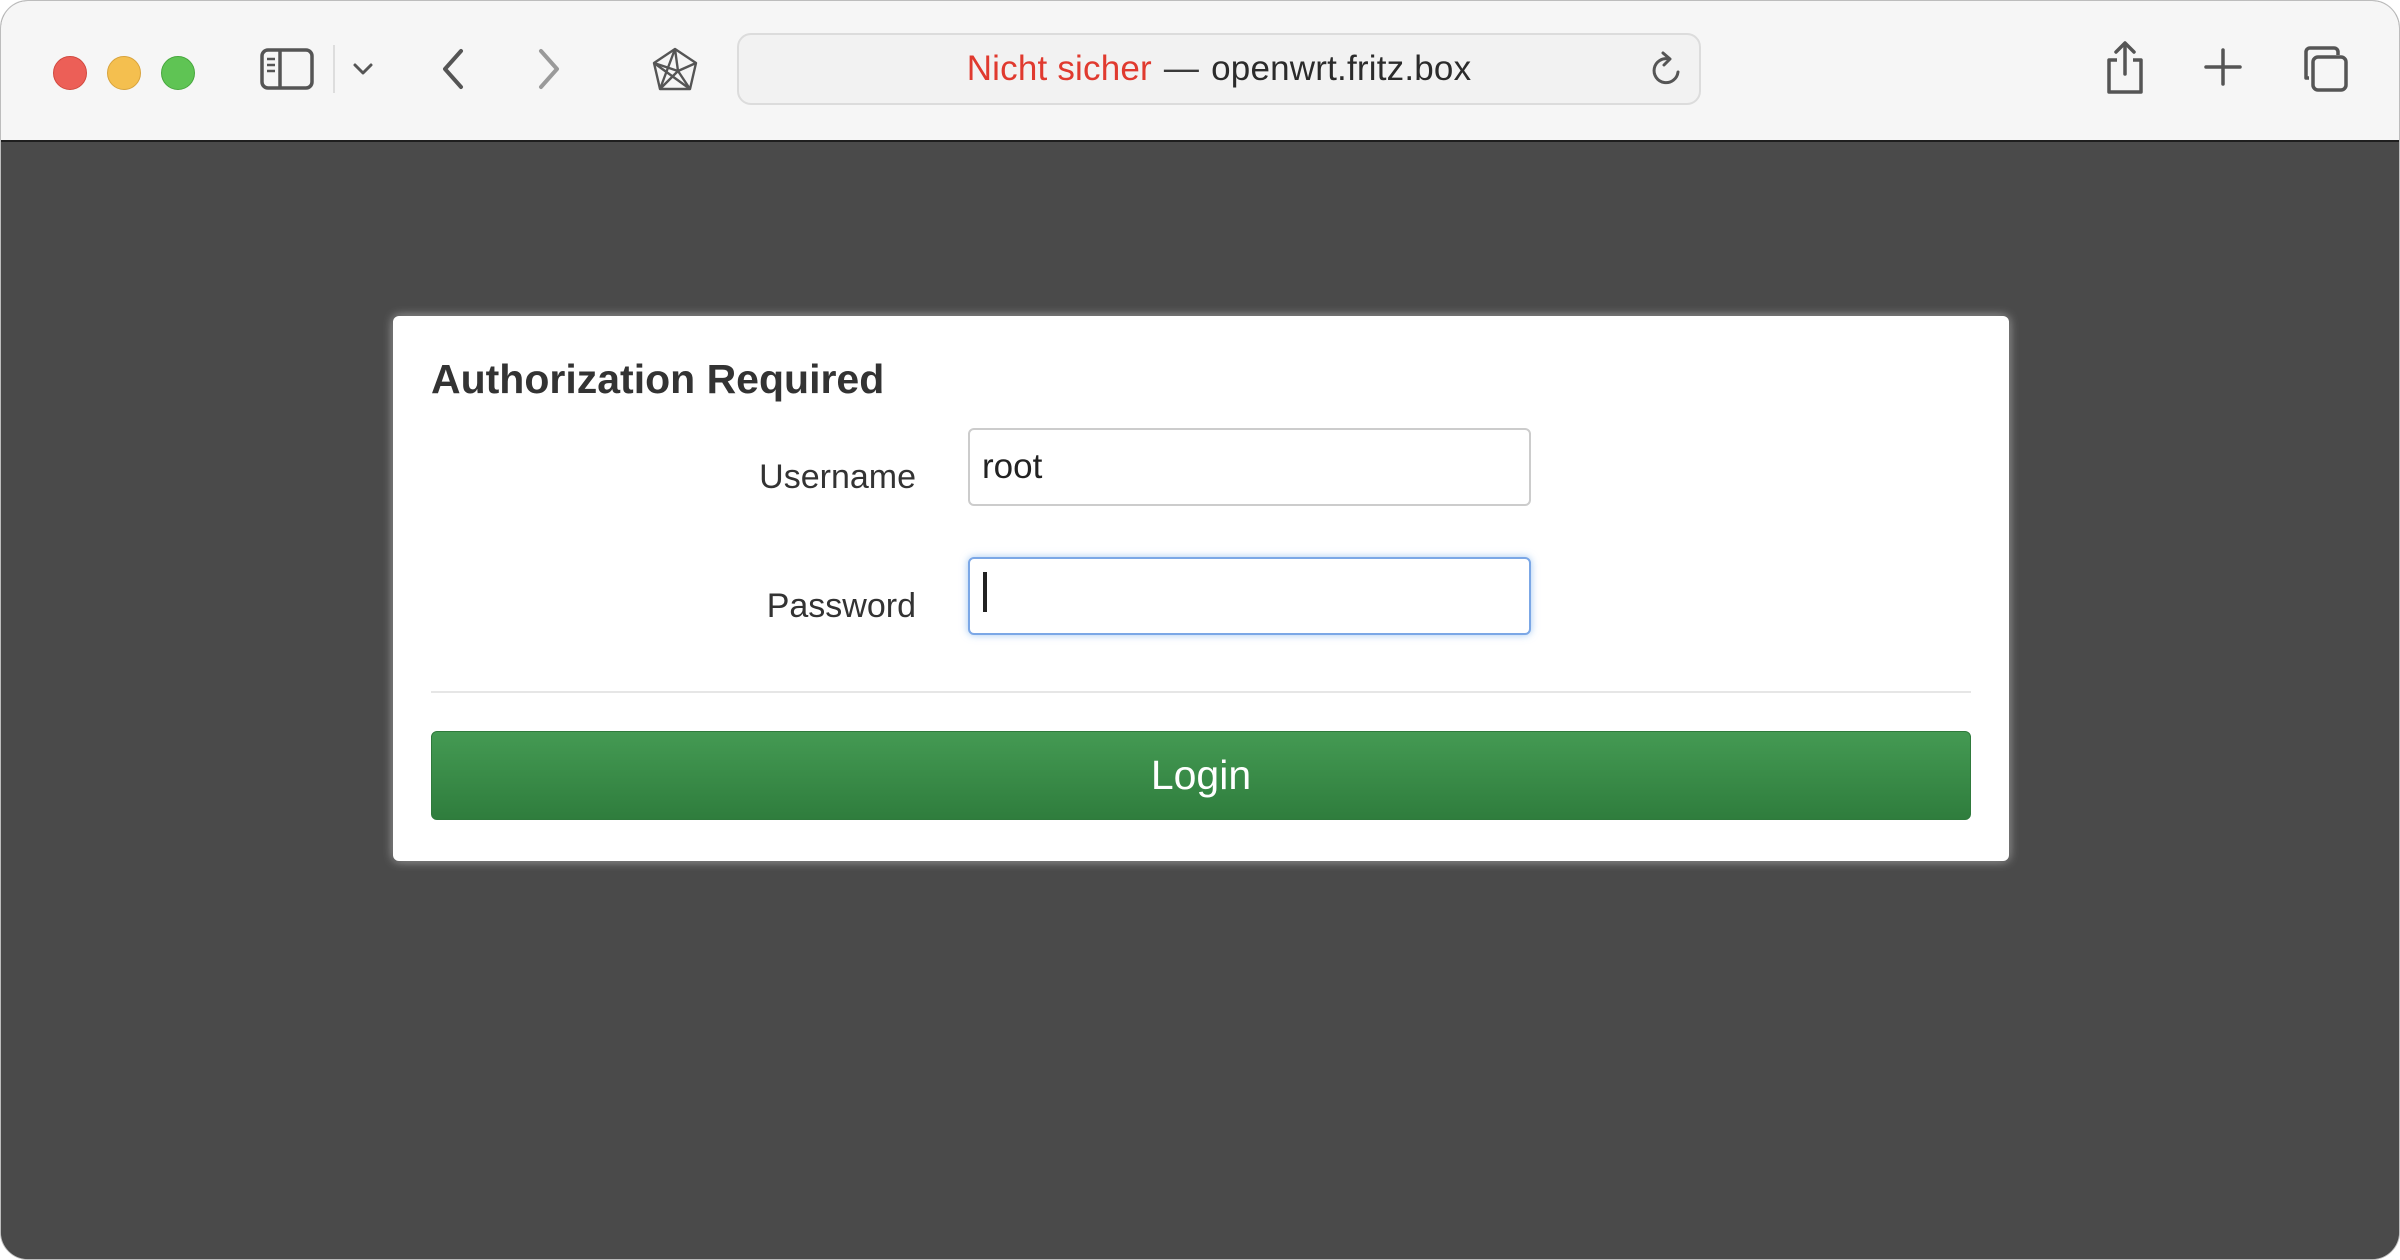  Describe the element at coordinates (1667, 69) in the screenshot. I see `reload-icon` at that location.